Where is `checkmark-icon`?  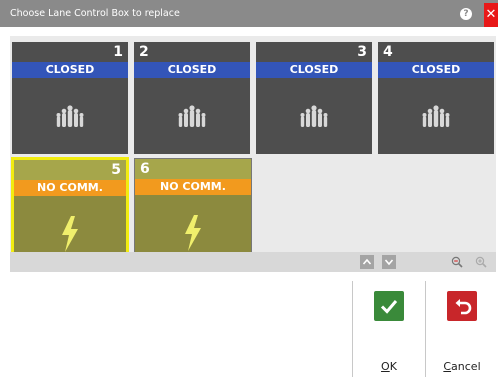 checkmark-icon is located at coordinates (389, 306).